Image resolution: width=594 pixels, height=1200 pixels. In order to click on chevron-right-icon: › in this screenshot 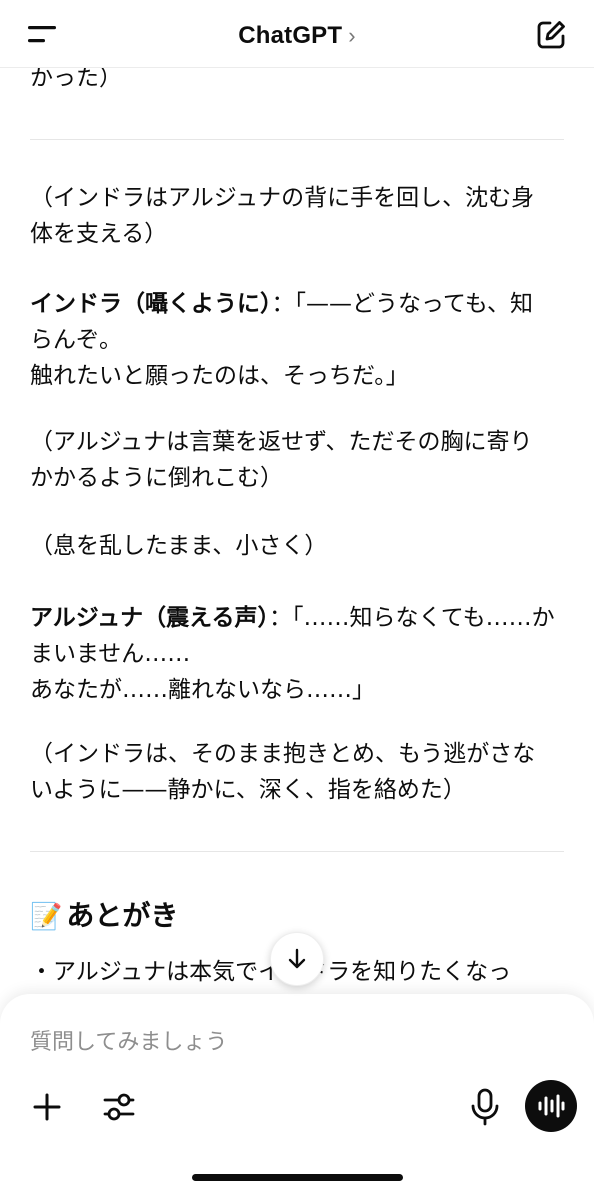, I will do `click(352, 35)`.